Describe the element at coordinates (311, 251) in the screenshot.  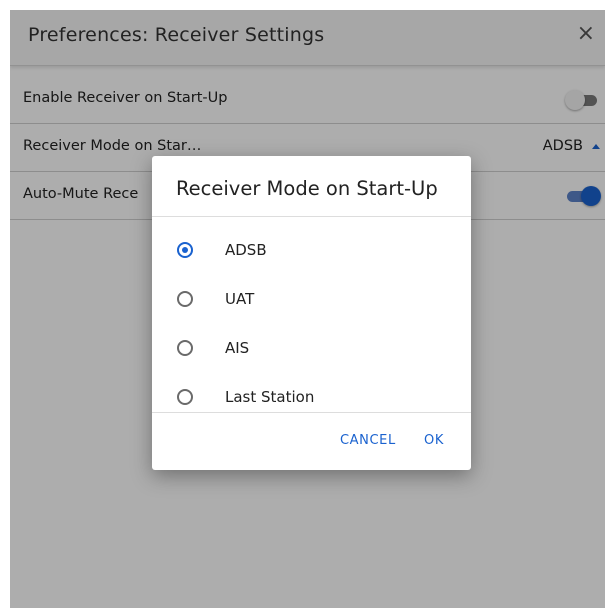
I see `option-adsb: ADSB` at that location.